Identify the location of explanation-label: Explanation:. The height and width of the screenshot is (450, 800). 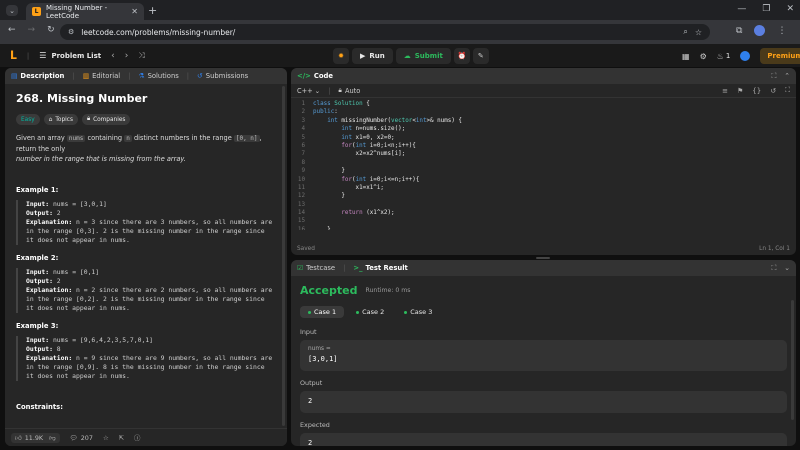
(49, 358).